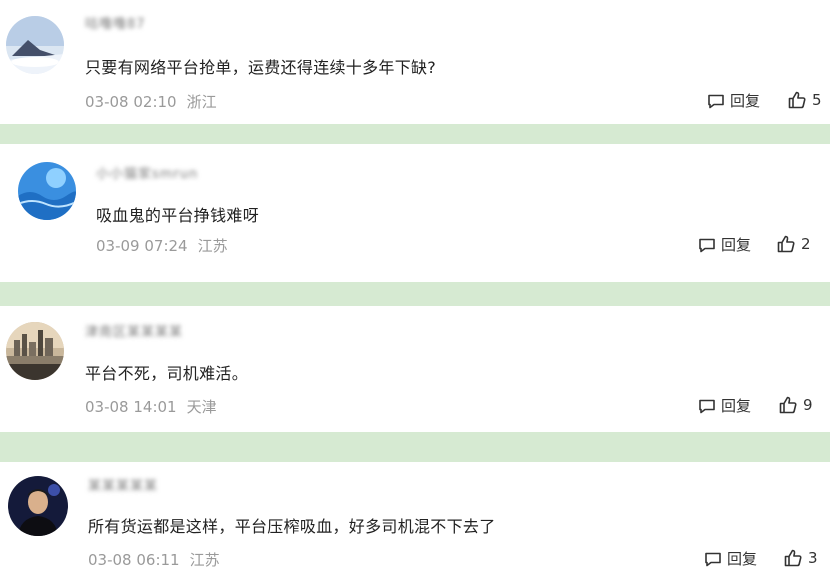 This screenshot has width=830, height=587. I want to click on city-skyline-avatar-icon, so click(35, 351).